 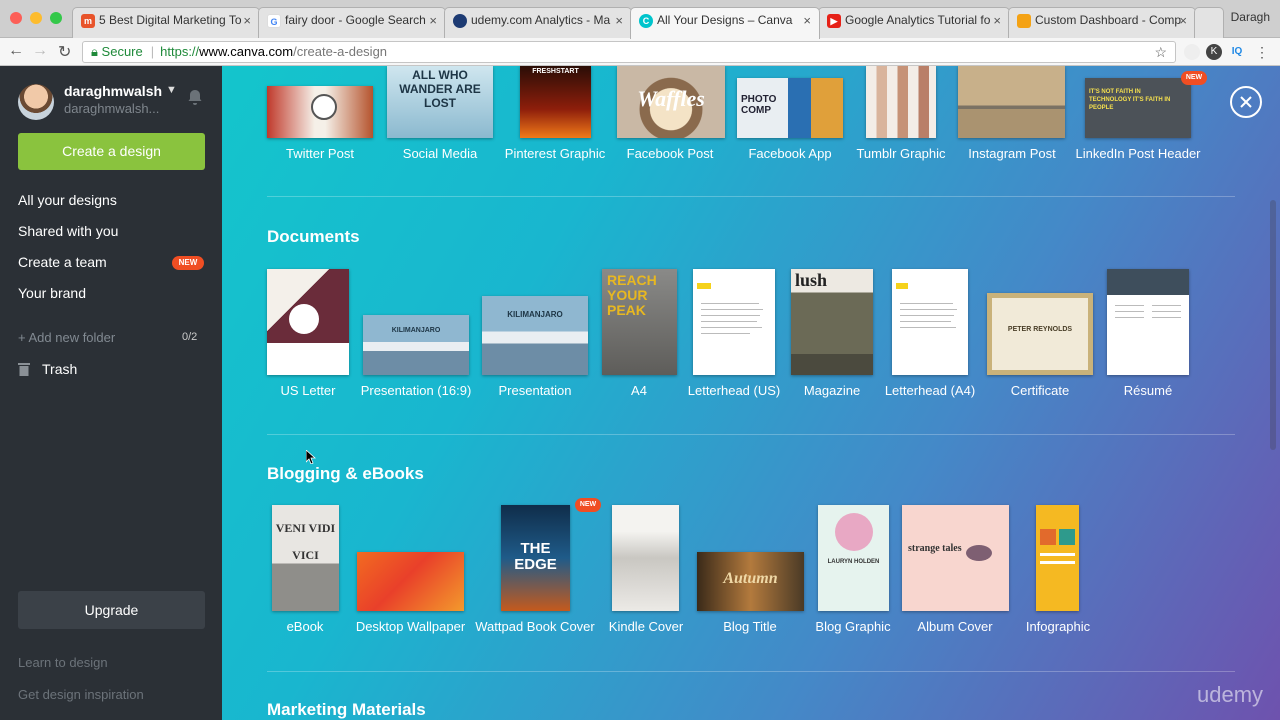 I want to click on extension-k-icon: K, so click(x=1214, y=52).